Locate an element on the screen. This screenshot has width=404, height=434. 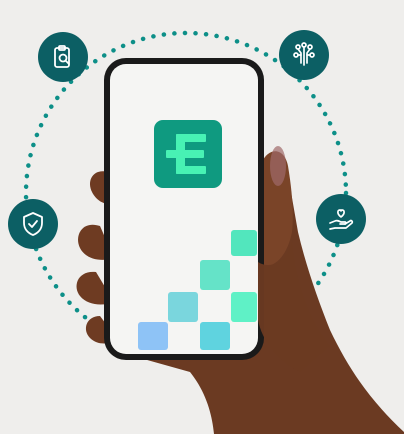
shield-check-icon is located at coordinates (33, 224).